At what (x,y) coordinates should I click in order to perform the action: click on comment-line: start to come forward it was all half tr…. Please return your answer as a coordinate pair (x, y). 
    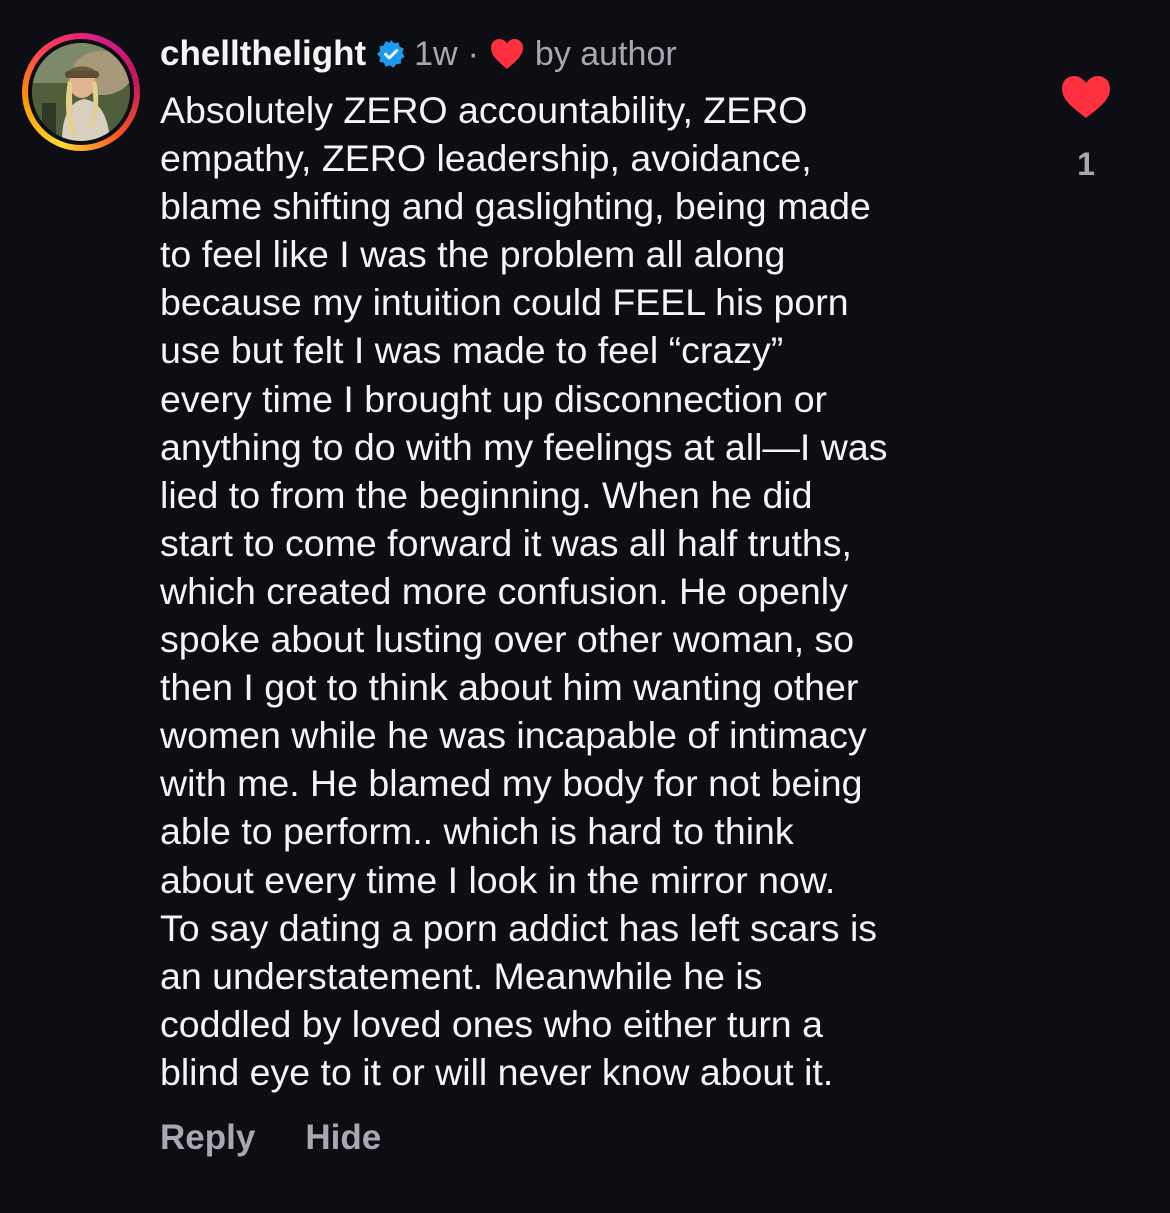
    Looking at the image, I should click on (506, 542).